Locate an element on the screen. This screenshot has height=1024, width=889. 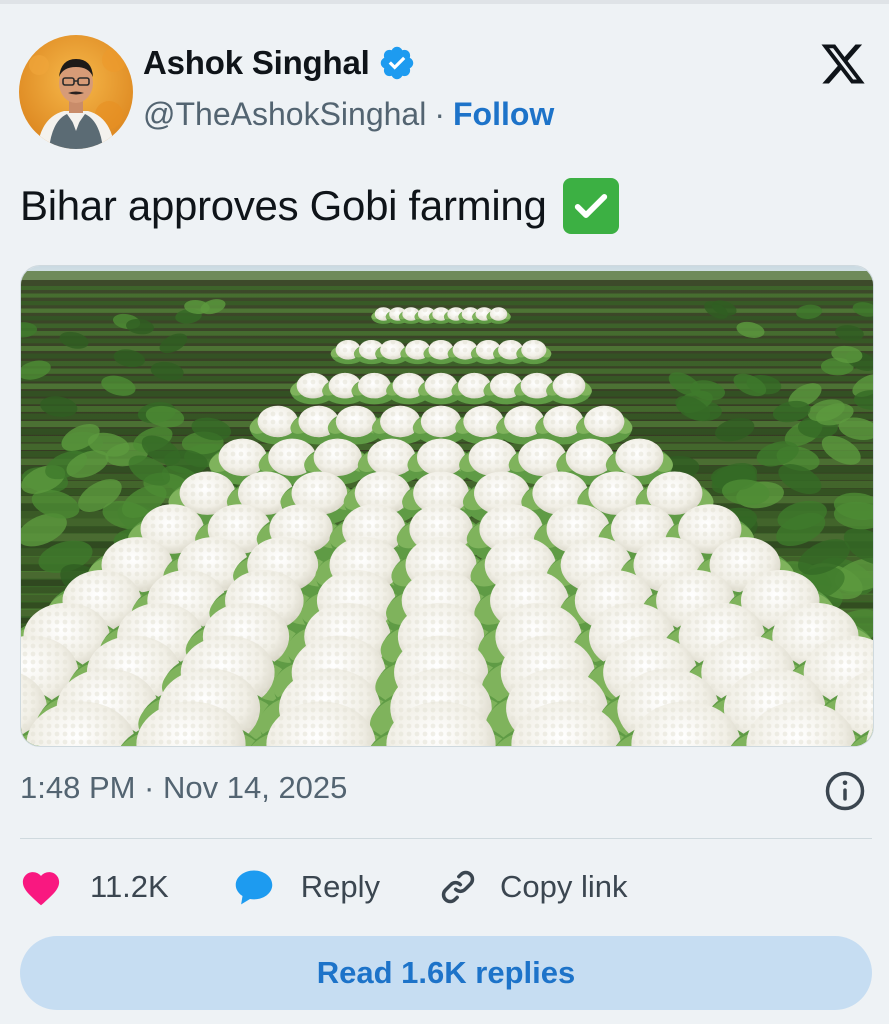
copy-link-label: Copy link is located at coordinates (564, 887).